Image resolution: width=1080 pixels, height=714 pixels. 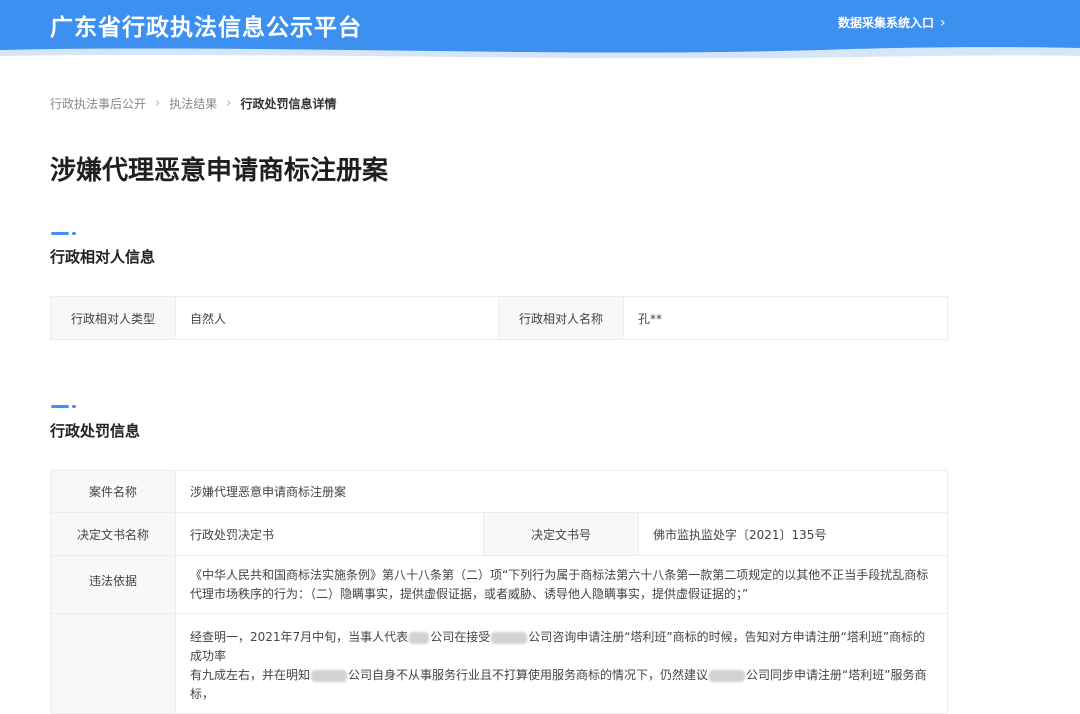 I want to click on facts-text: 经查明一，2021年7月中旬，当事人代表, so click(x=299, y=637).